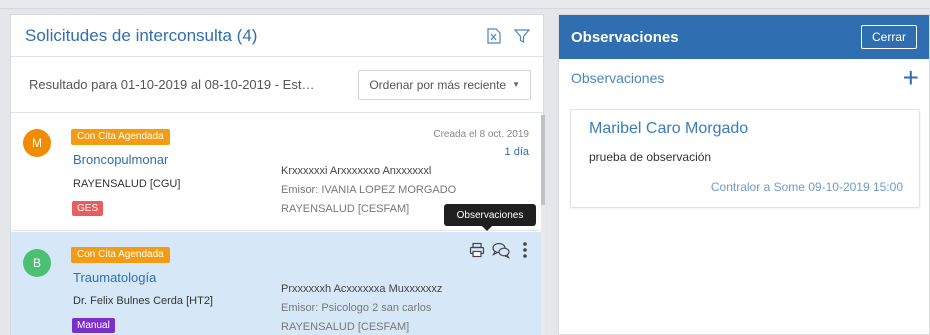 The image size is (930, 335). What do you see at coordinates (438, 84) in the screenshot?
I see `sort-label: Ordenar por más reciente` at bounding box center [438, 84].